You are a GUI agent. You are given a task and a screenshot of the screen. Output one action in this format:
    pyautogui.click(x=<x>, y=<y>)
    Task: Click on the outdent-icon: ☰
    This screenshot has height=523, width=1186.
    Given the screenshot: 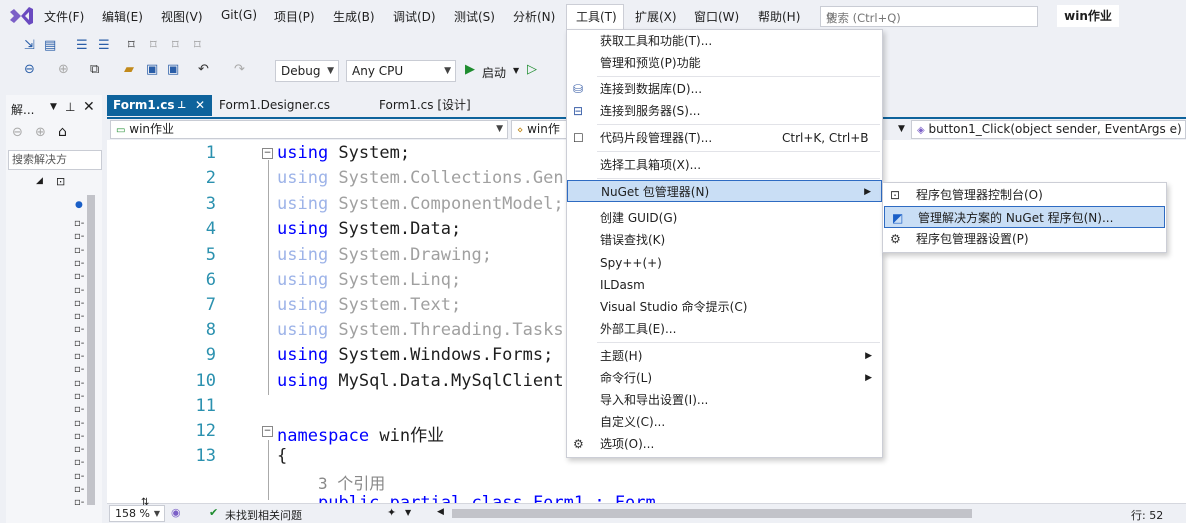 What is the action you would take?
    pyautogui.click(x=104, y=46)
    